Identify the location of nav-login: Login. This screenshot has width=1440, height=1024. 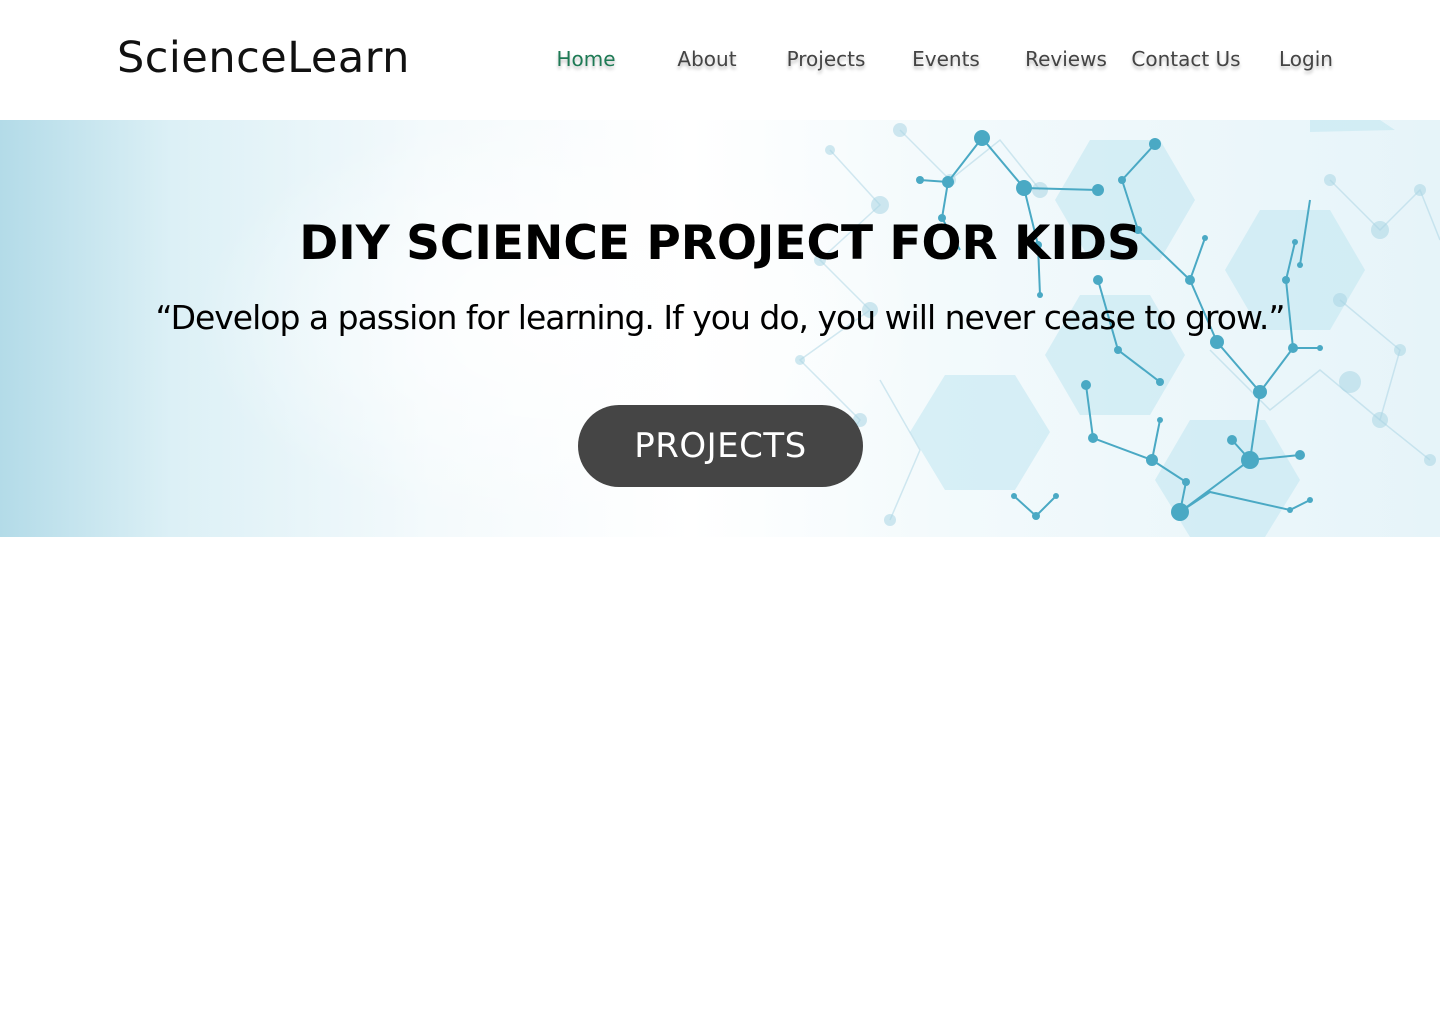
(1306, 59).